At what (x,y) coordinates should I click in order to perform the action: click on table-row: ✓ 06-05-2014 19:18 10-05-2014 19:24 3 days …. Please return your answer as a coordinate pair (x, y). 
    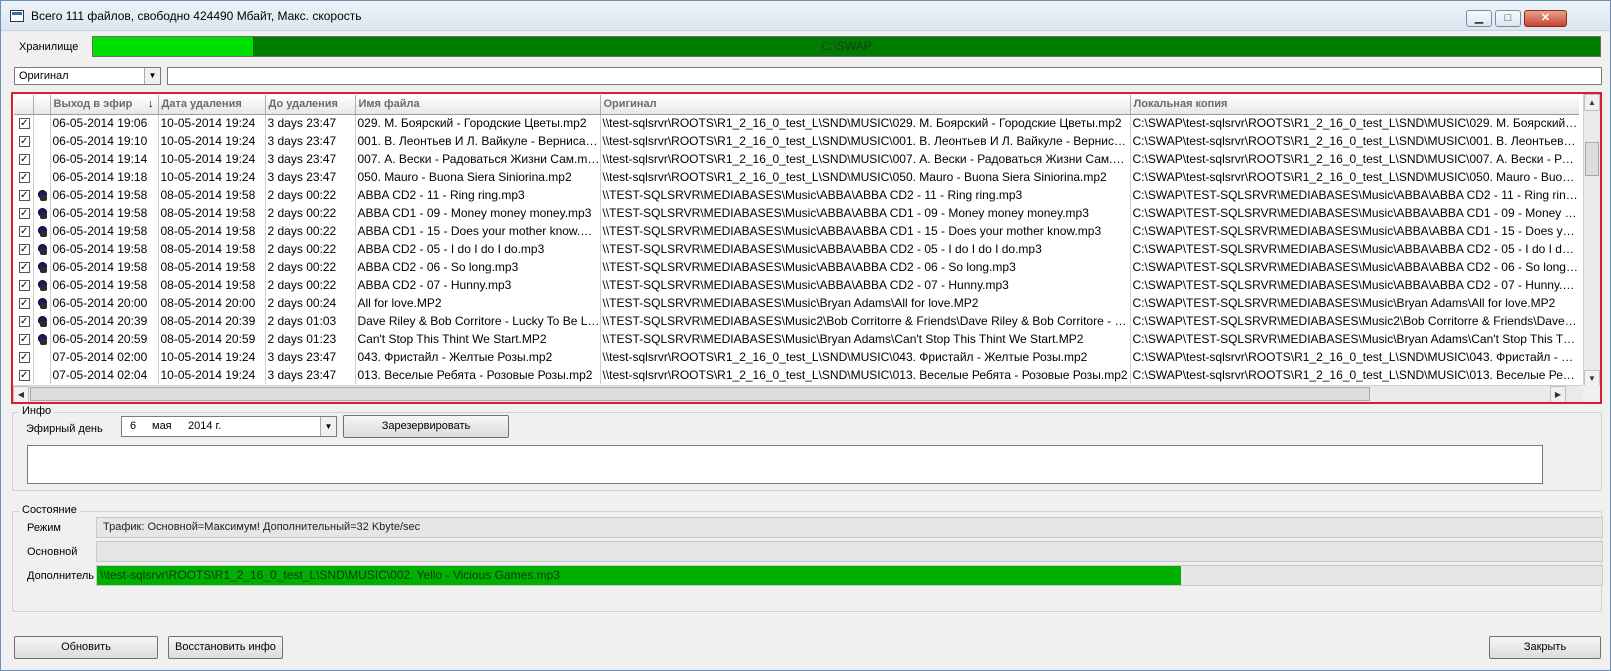
    Looking at the image, I should click on (796, 177).